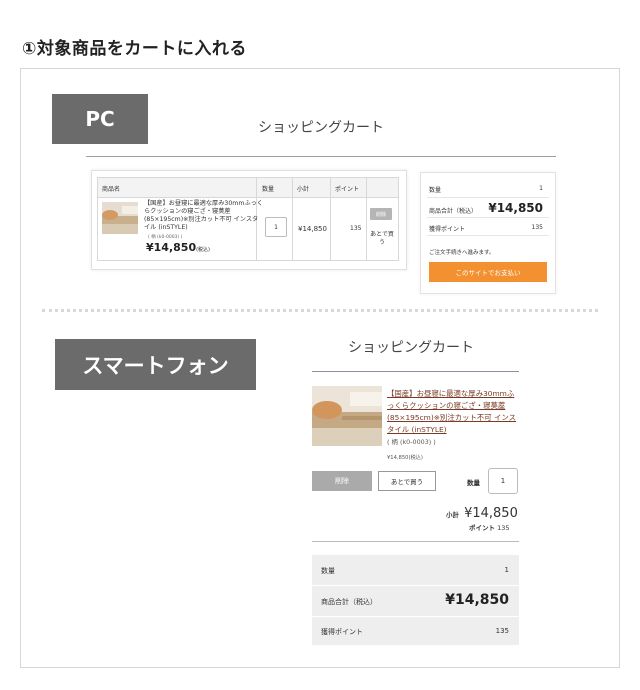 Image resolution: width=640 pixels, height=690 pixels. I want to click on sp-quantity-label: 数量, so click(473, 483).